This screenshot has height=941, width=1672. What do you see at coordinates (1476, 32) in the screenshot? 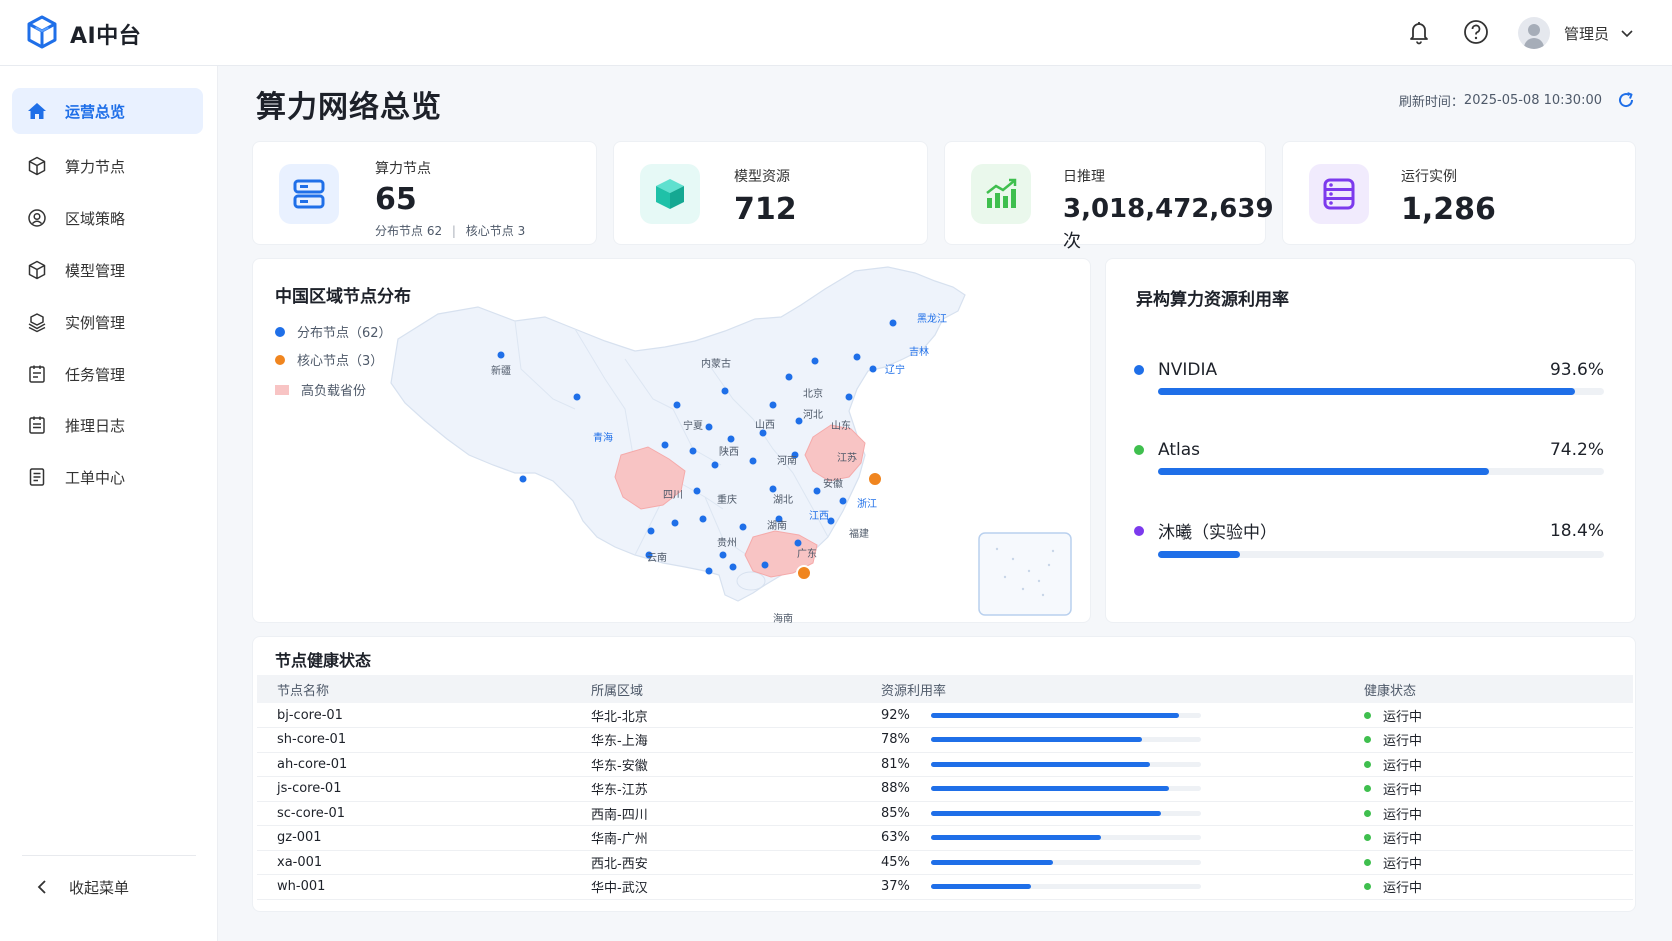
I see `help-icon` at bounding box center [1476, 32].